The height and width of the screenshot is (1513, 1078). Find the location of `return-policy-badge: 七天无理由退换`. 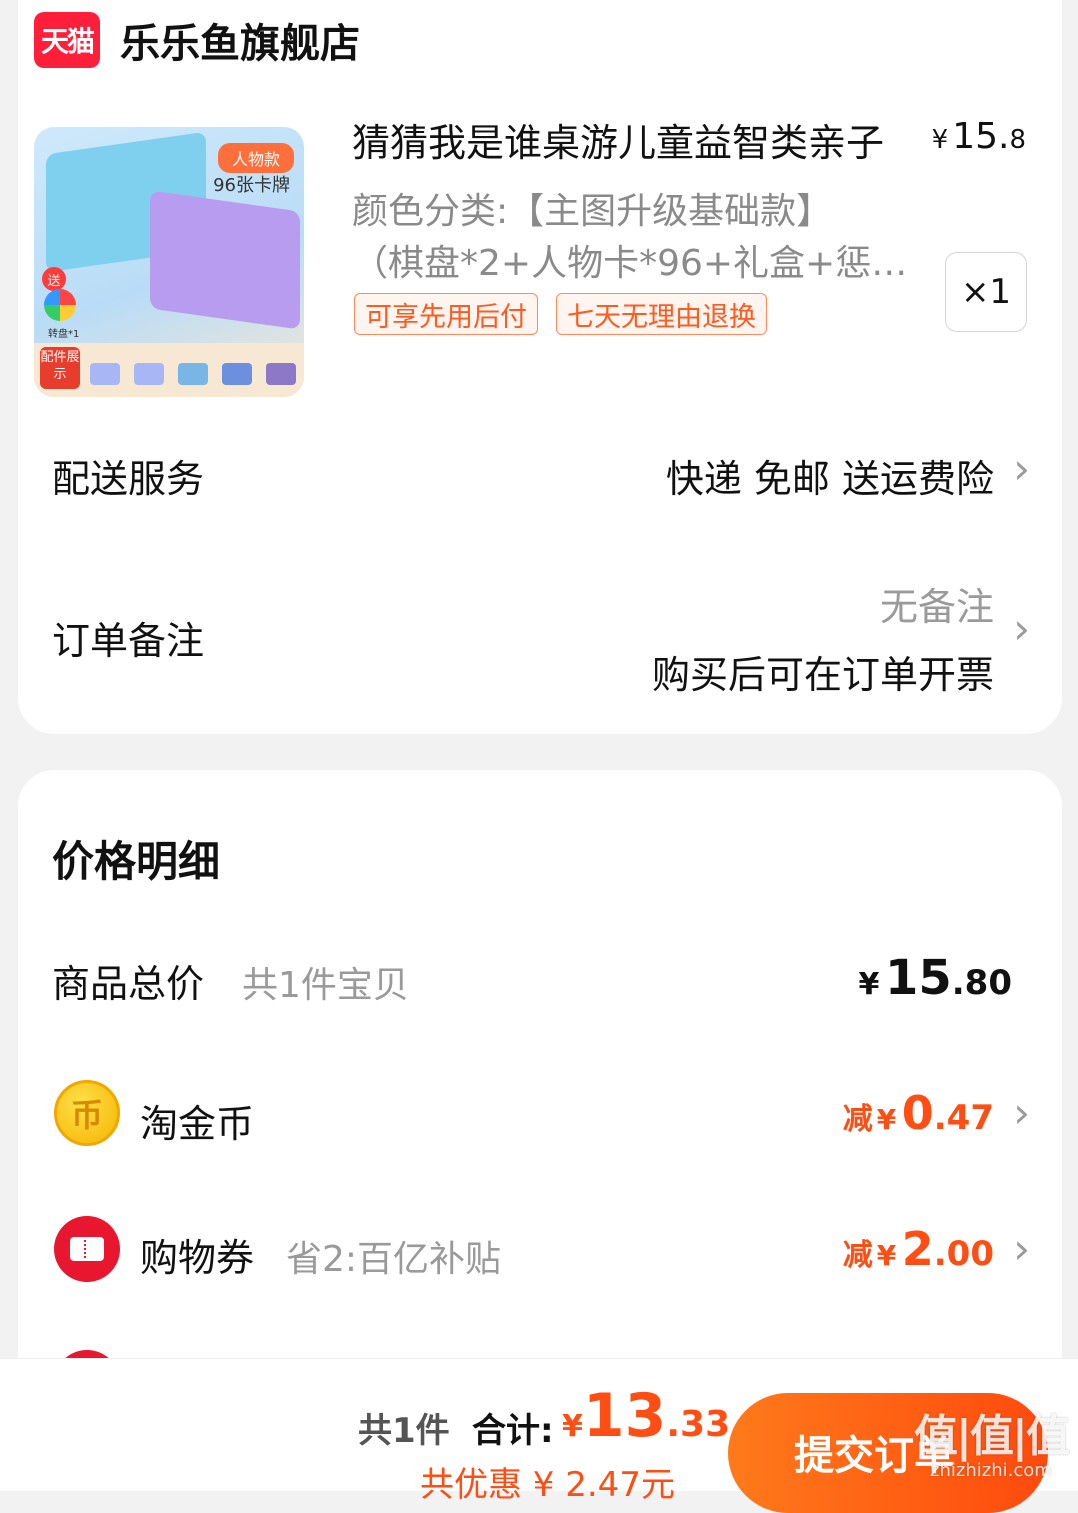

return-policy-badge: 七天无理由退换 is located at coordinates (661, 314).